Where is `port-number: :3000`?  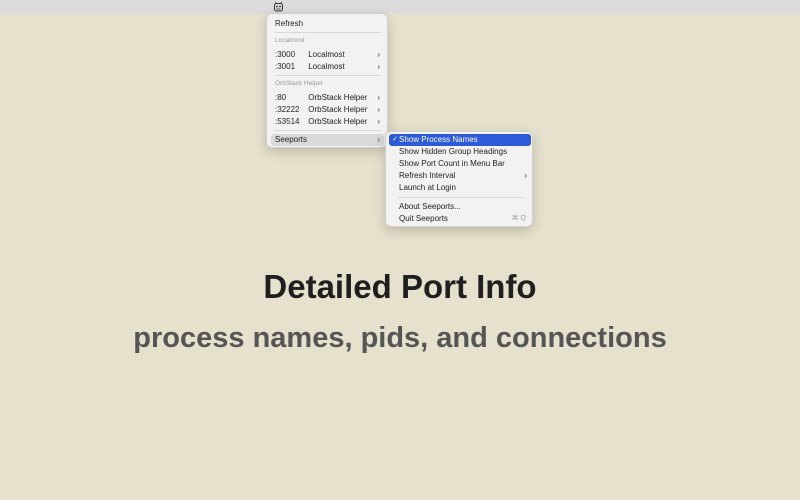
port-number: :3000 is located at coordinates (285, 54).